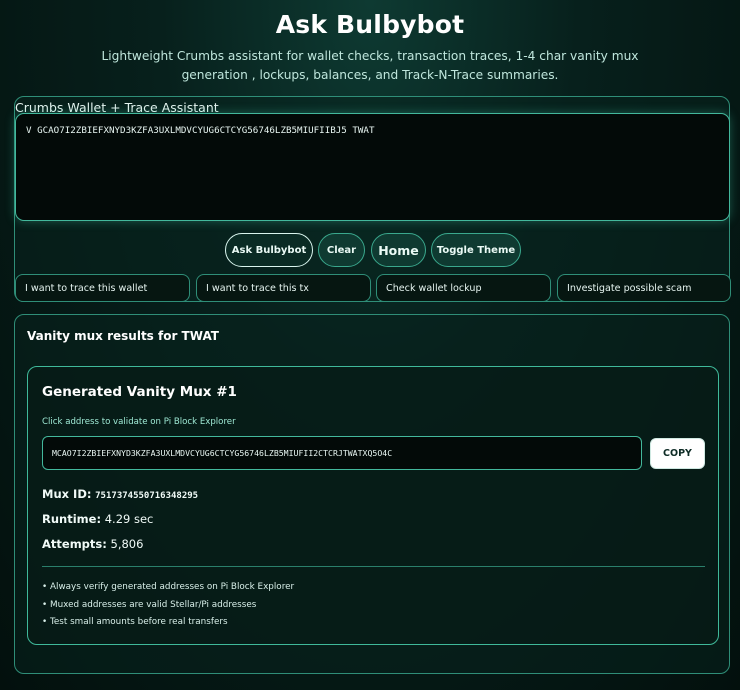 The height and width of the screenshot is (690, 740). I want to click on mux-id-value: 7517374550716348295, so click(147, 496).